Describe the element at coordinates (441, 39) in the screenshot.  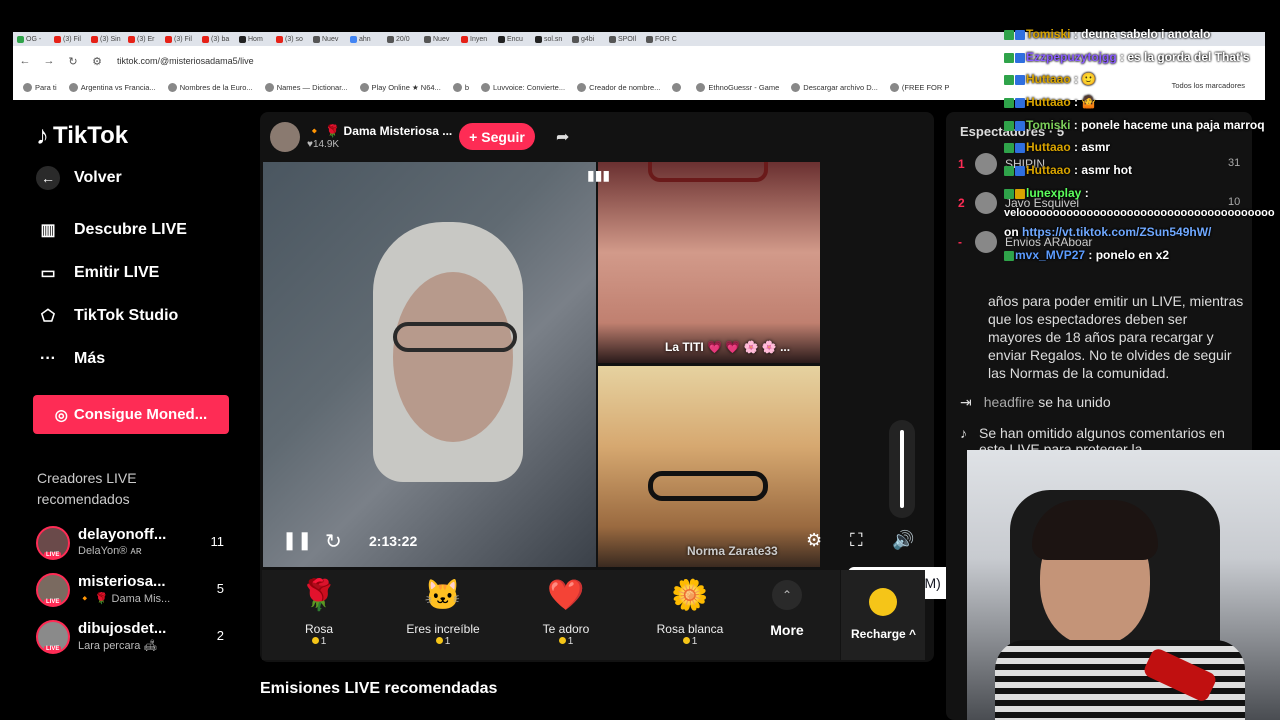
I see `tab-title: Nuev` at that location.